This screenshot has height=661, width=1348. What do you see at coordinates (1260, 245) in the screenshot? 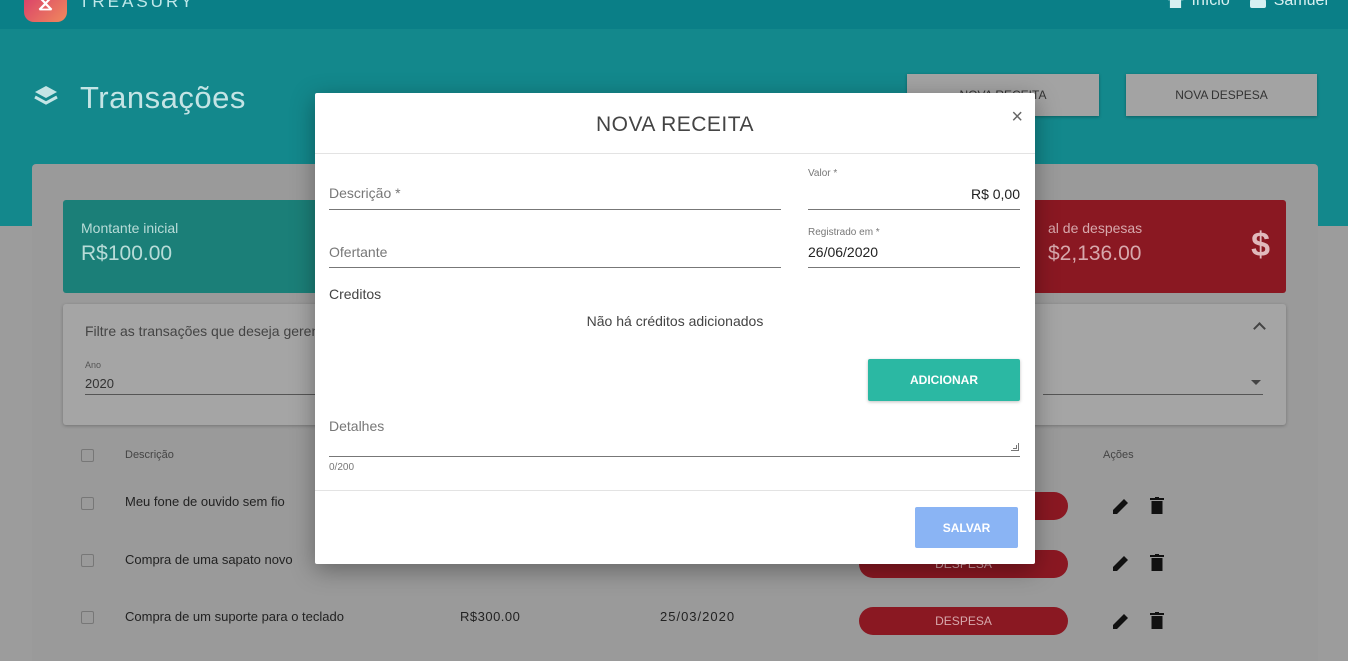
I see `dollar-icon: $` at bounding box center [1260, 245].